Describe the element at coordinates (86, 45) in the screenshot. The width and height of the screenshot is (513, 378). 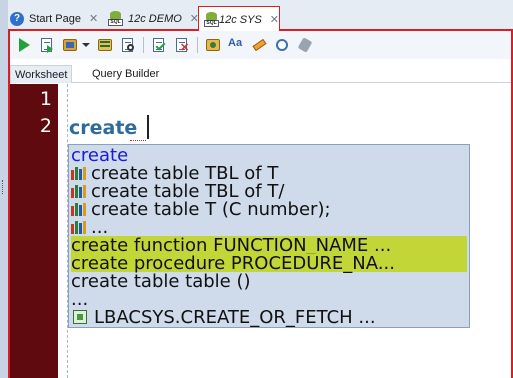
I see `chevron-down-icon` at that location.